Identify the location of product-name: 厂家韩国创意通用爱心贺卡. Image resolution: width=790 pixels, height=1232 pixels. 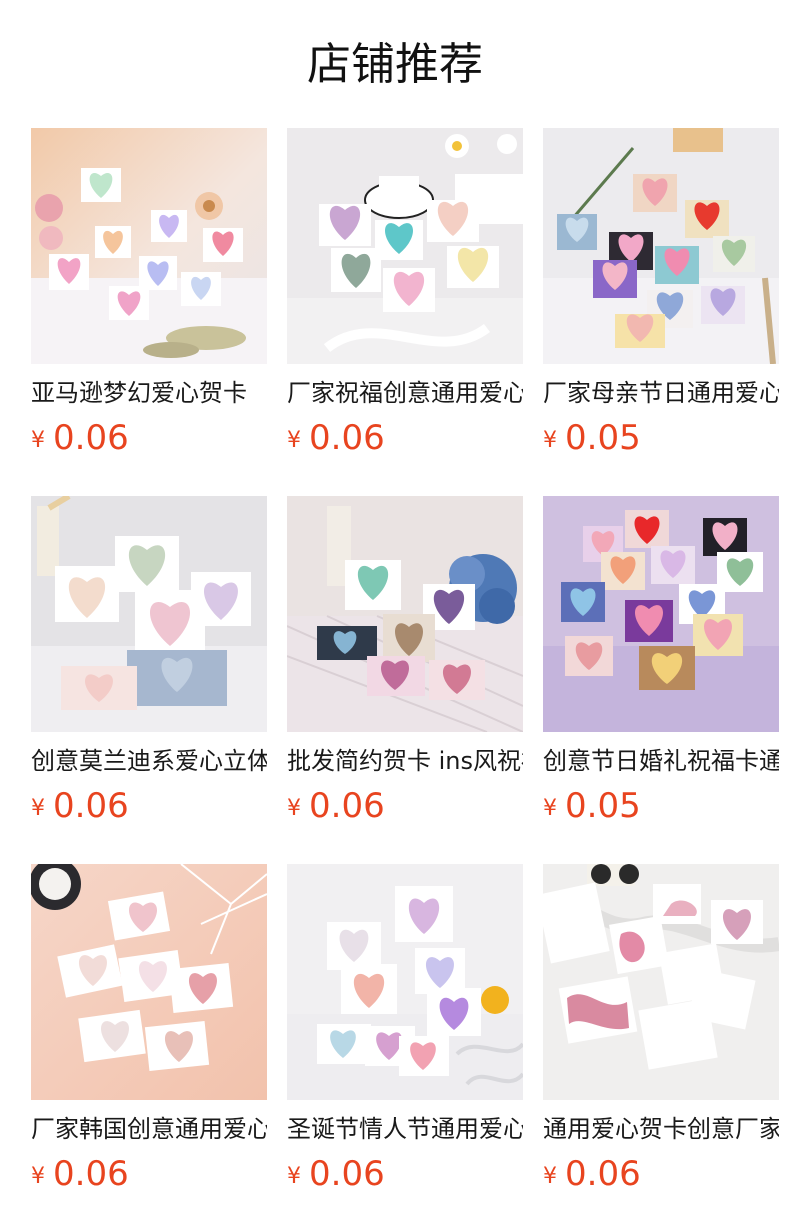
(149, 1129).